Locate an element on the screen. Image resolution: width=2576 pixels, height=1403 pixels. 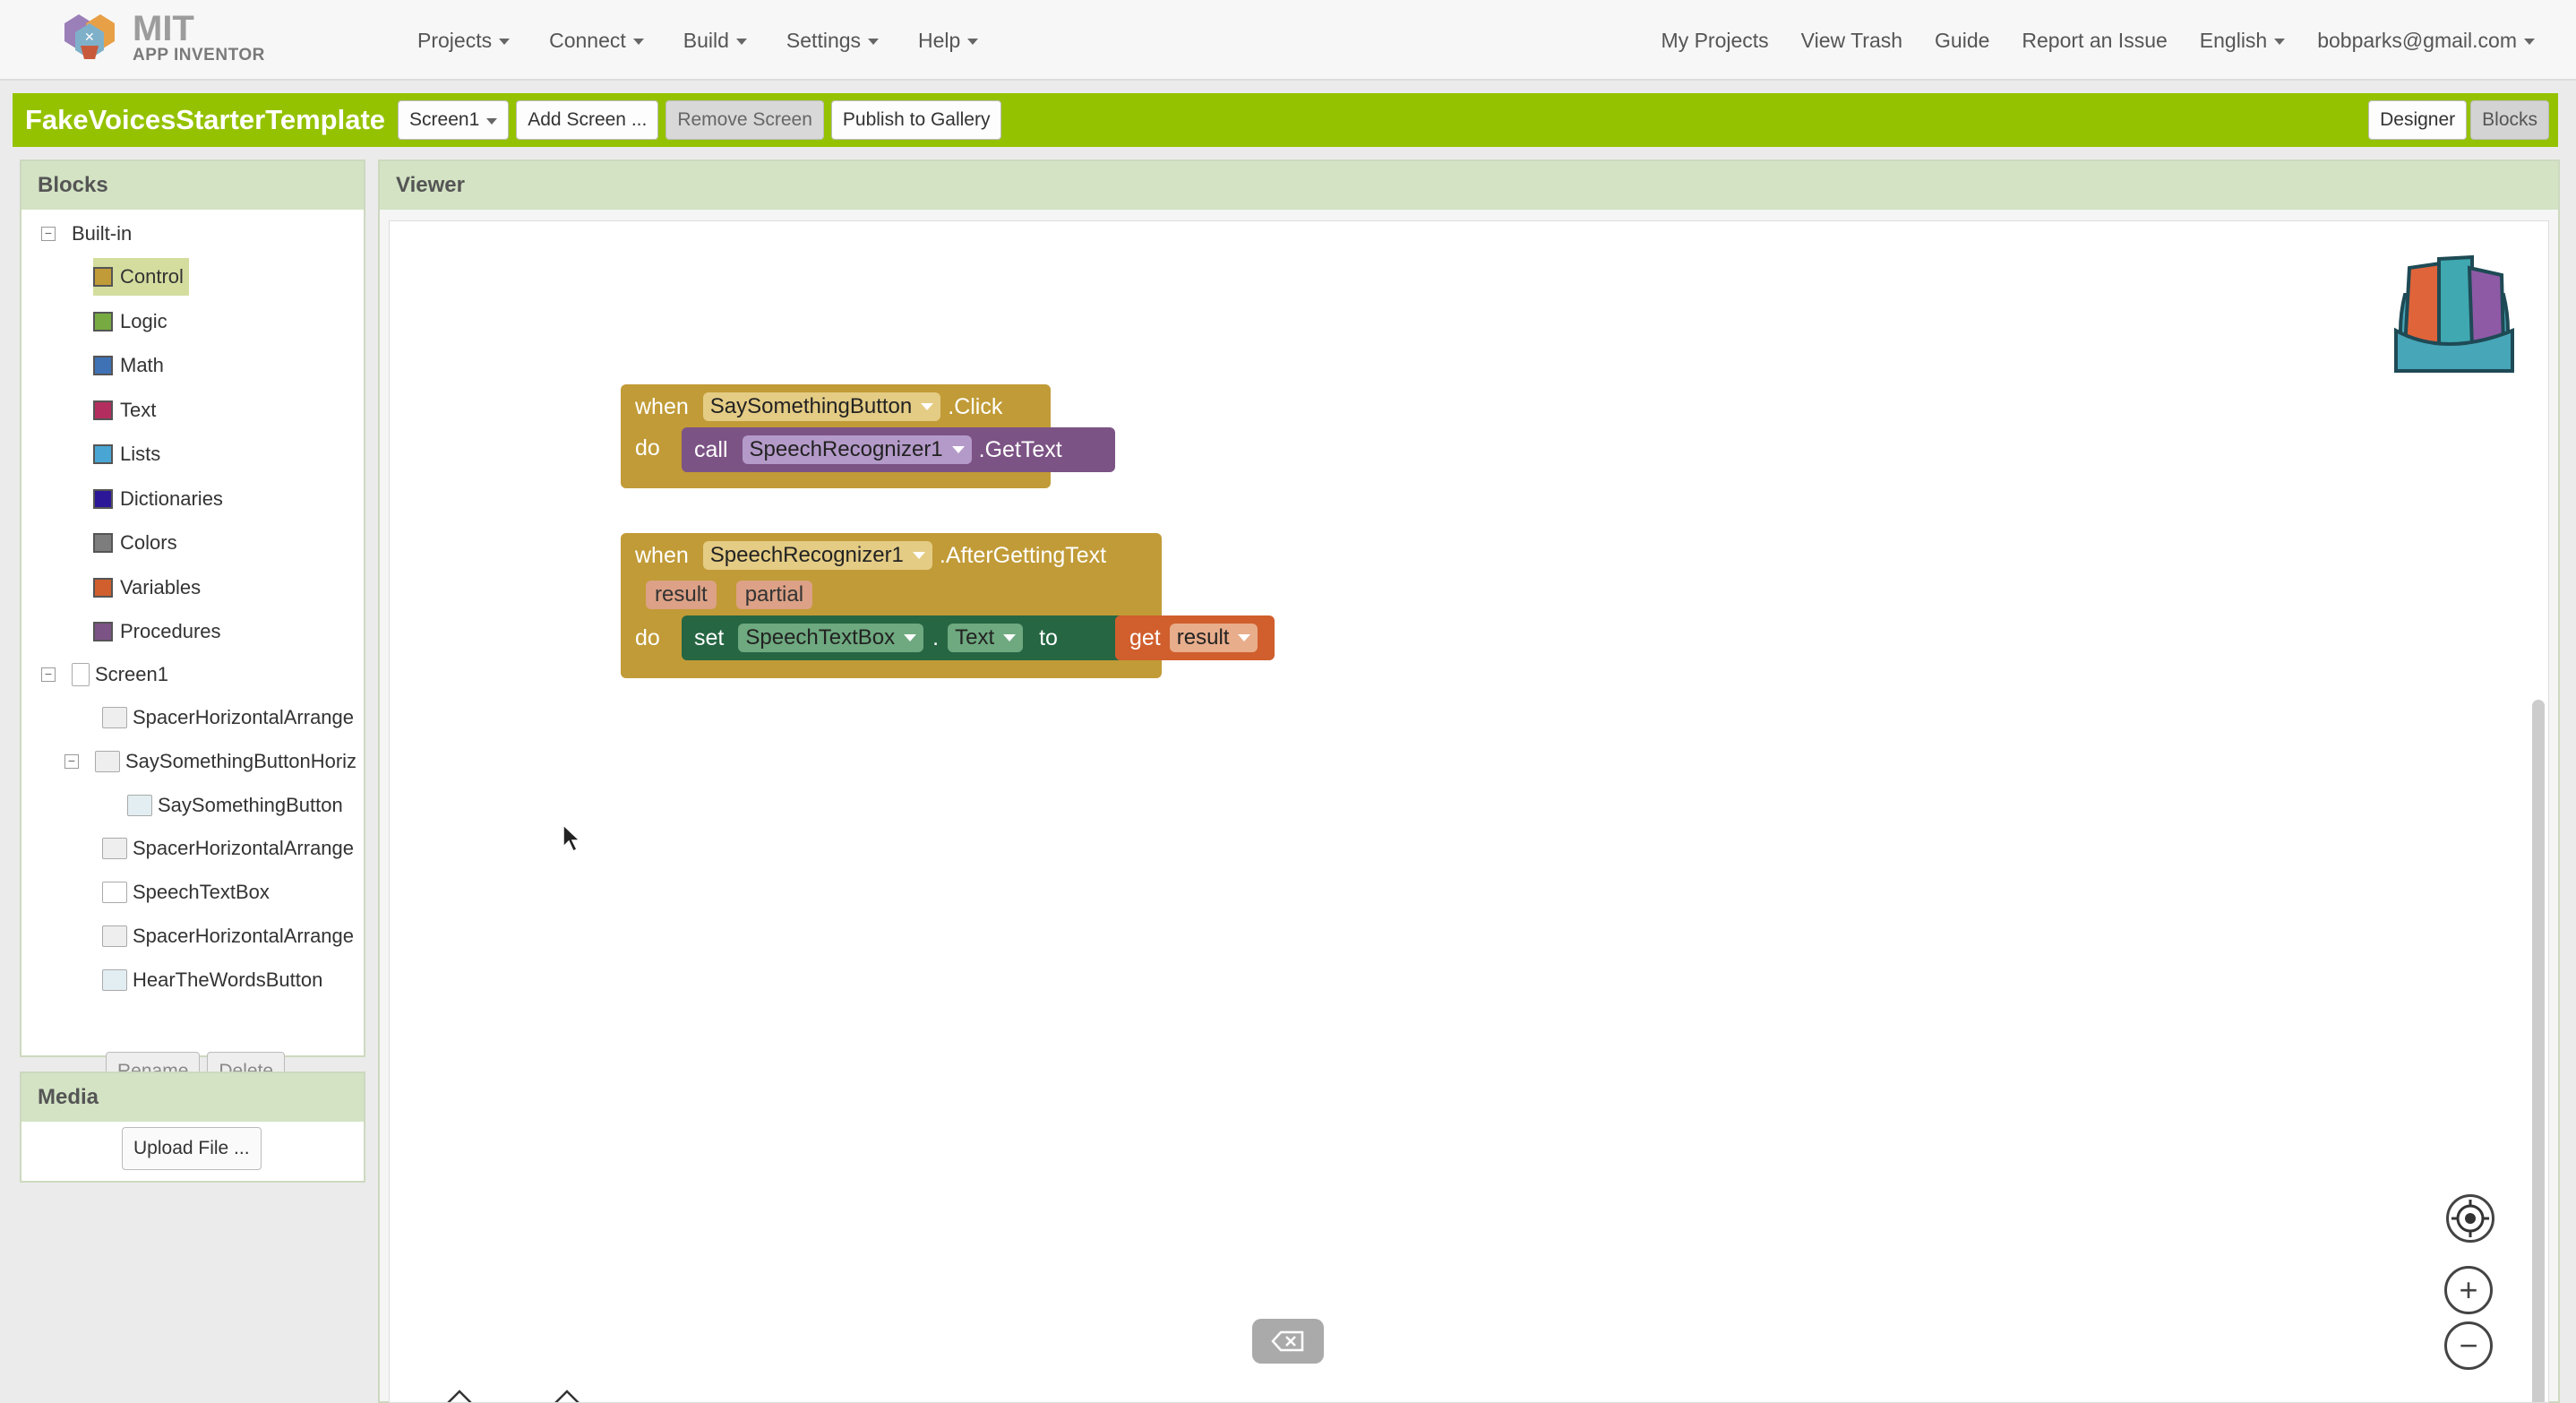
component-item: SpeechTextBox is located at coordinates (186, 892).